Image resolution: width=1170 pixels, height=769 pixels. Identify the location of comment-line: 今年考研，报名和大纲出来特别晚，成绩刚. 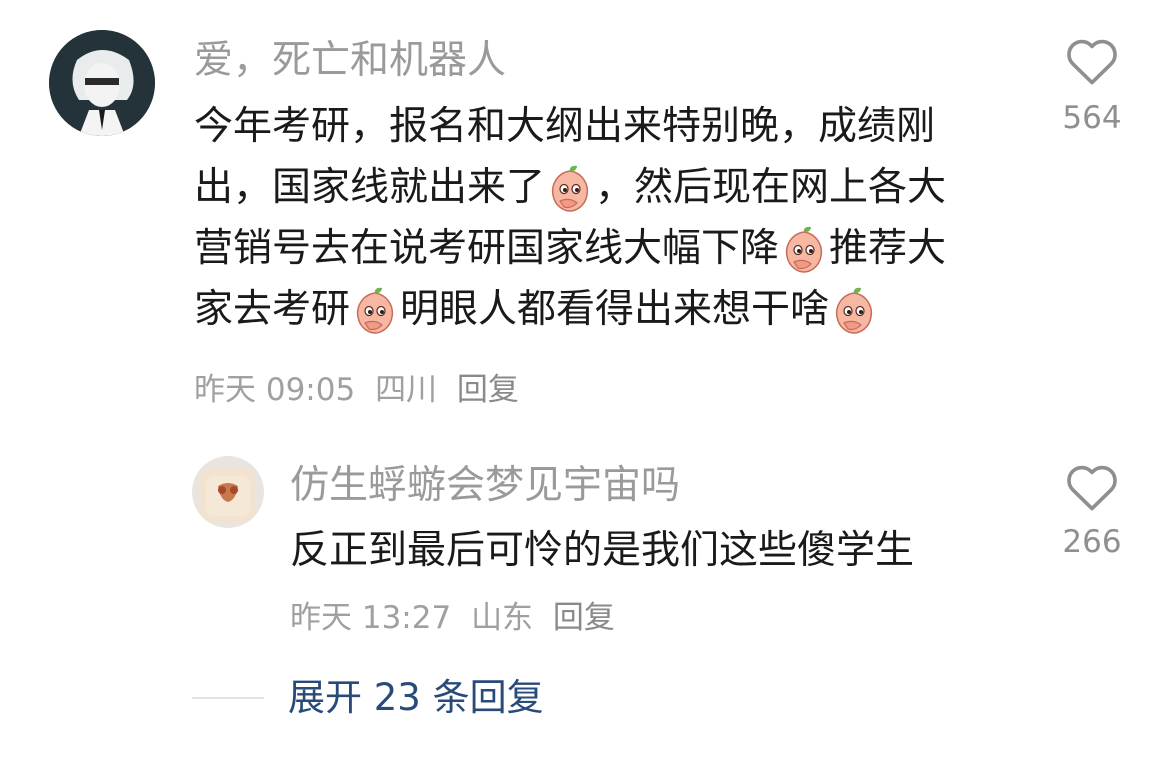
(609, 126).